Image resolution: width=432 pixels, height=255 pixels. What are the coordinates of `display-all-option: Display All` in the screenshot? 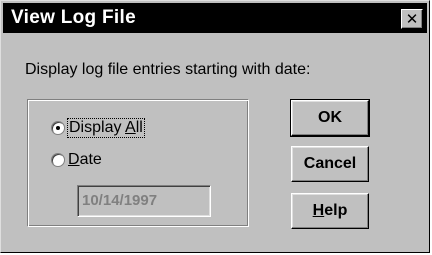 It's located at (98, 128).